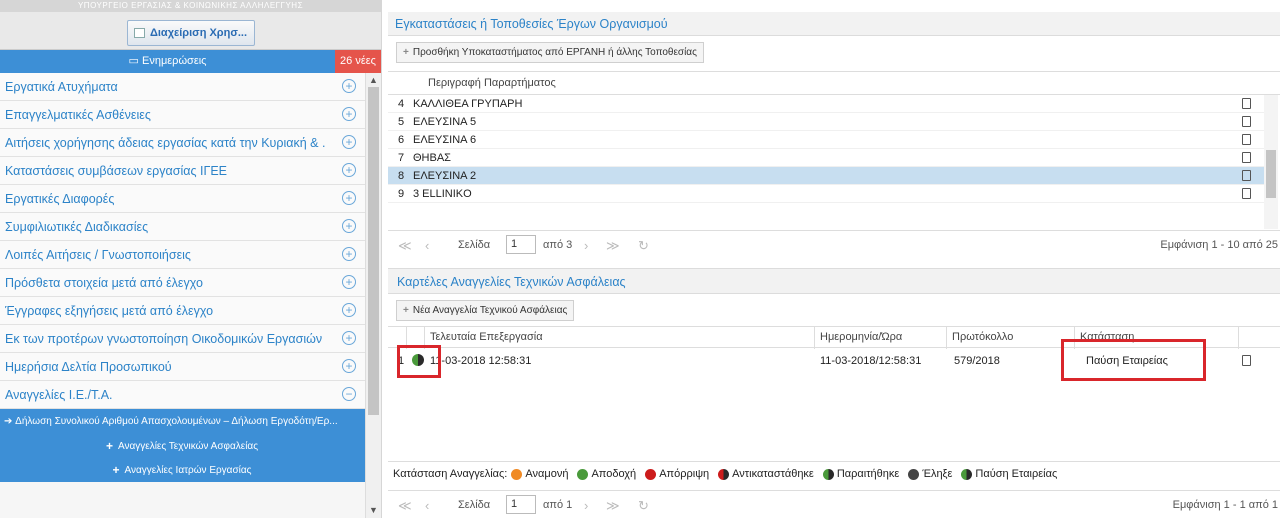  Describe the element at coordinates (834, 83) in the screenshot. I see `installations-grid-header: Περιγραφή Παραρτήματος` at that location.